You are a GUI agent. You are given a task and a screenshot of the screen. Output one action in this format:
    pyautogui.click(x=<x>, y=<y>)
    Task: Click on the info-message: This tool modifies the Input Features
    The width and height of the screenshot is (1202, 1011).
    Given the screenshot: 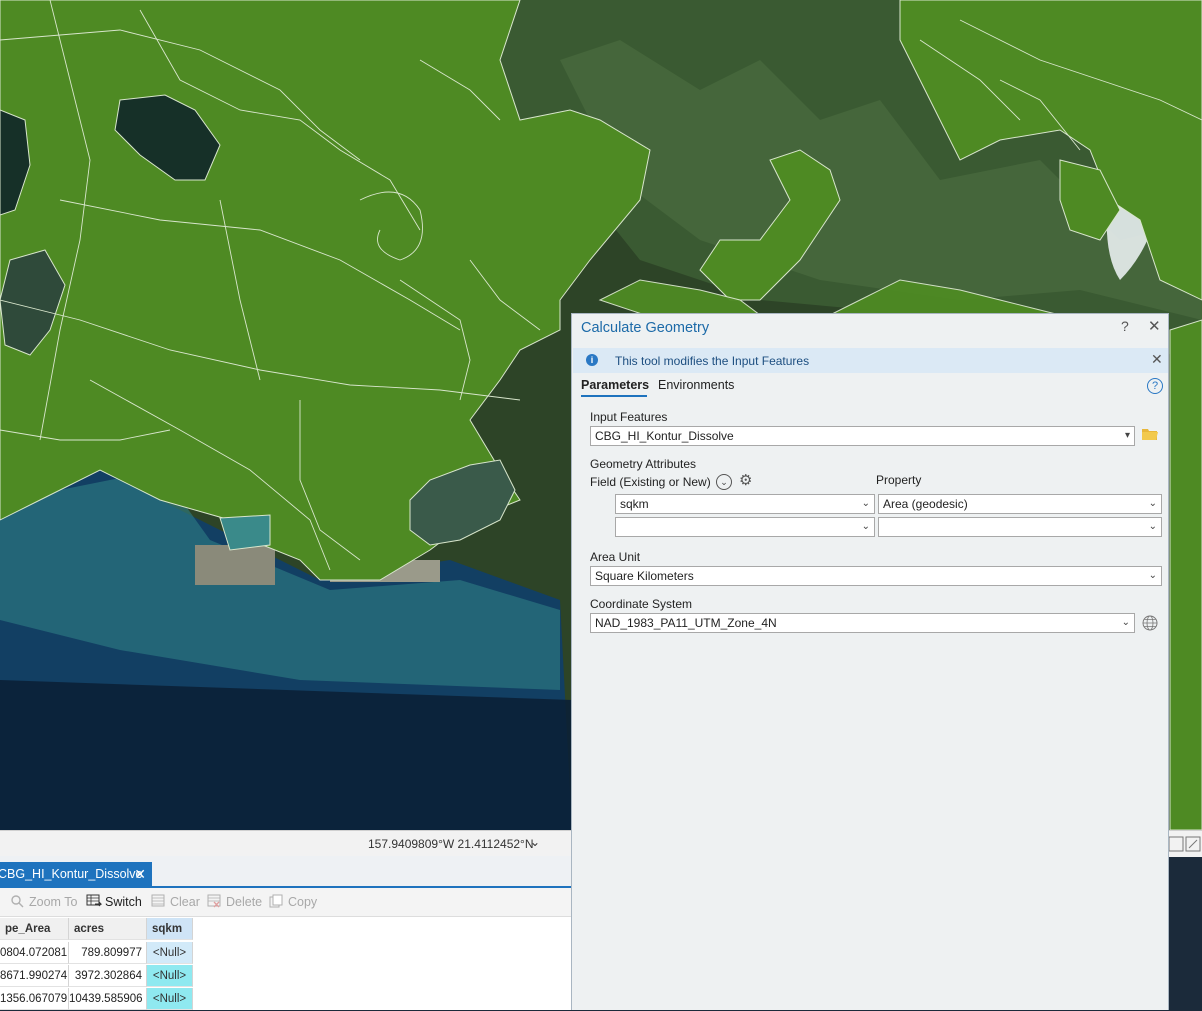 What is the action you would take?
    pyautogui.click(x=712, y=361)
    